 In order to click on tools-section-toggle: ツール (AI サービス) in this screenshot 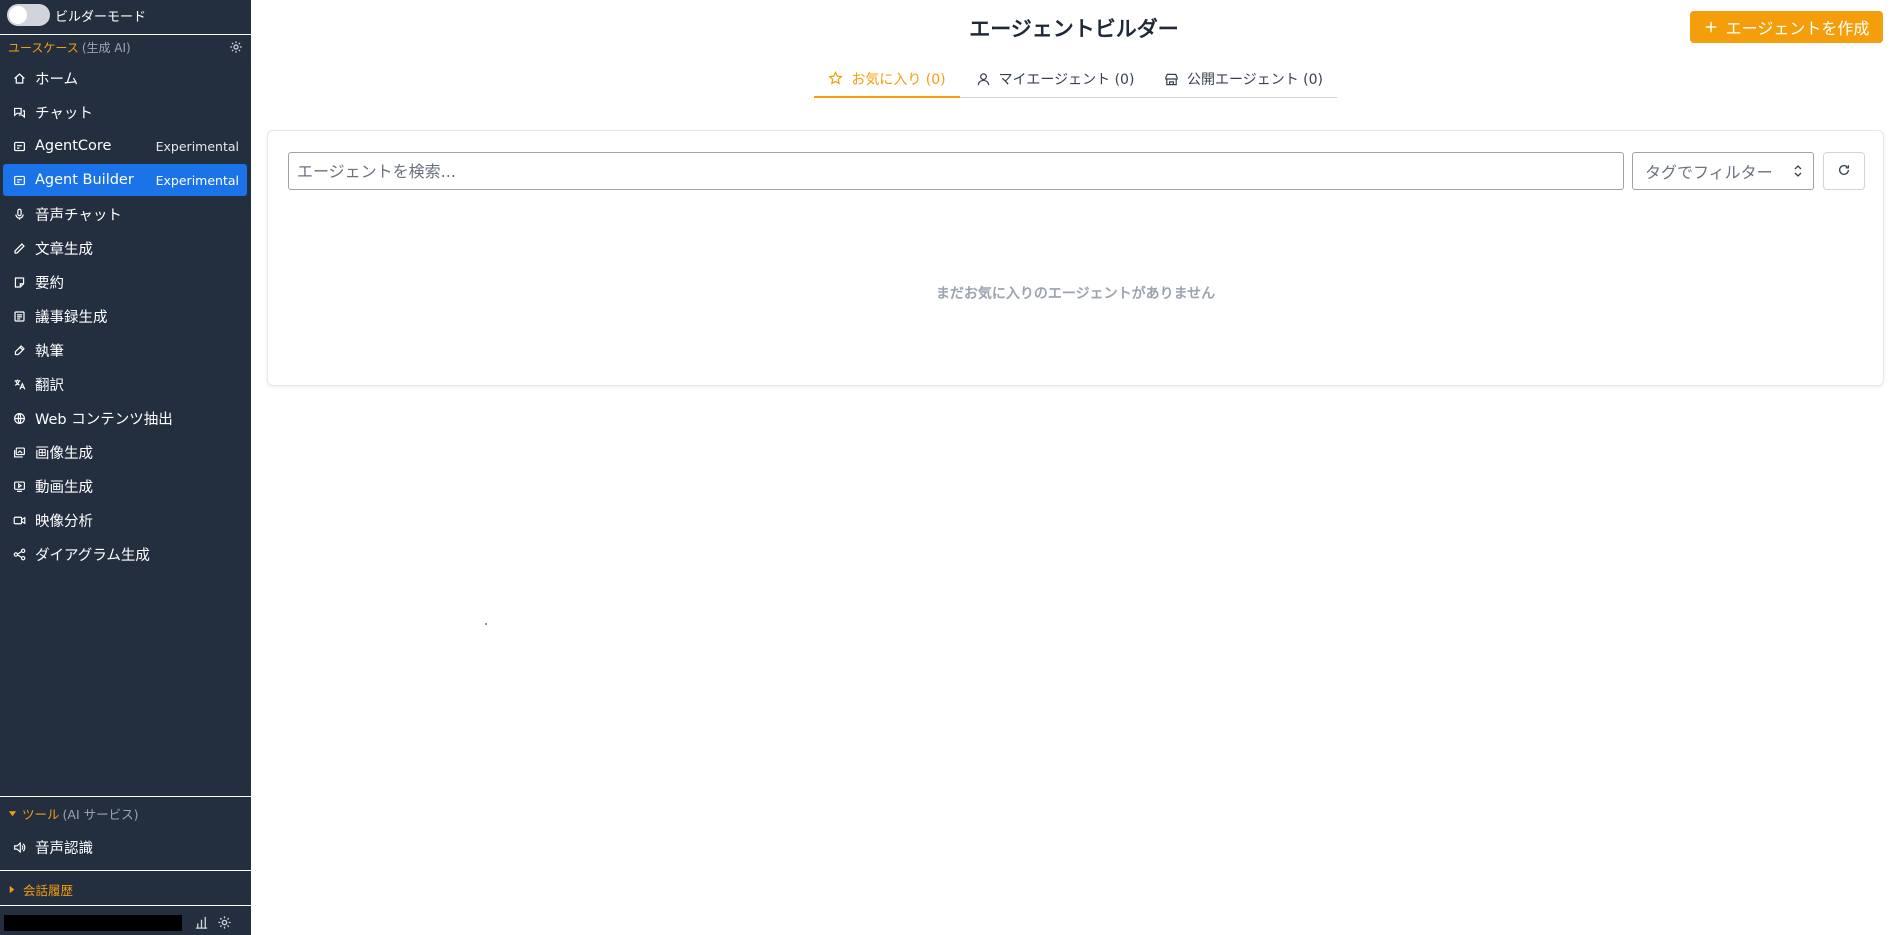, I will do `click(73, 813)`.